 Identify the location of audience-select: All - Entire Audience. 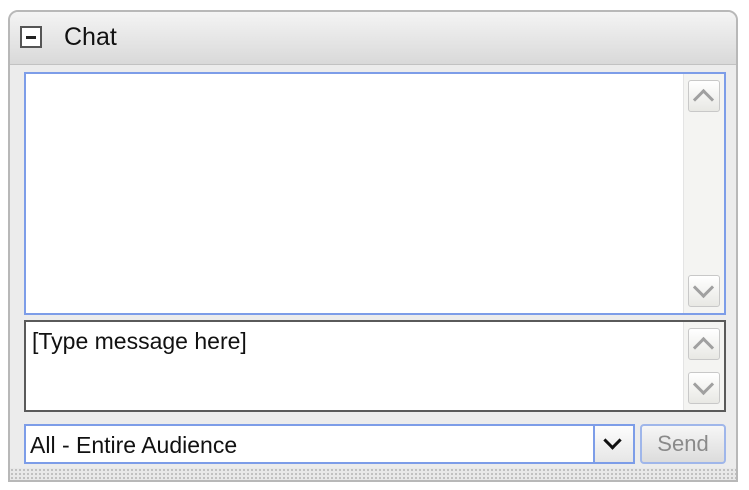
(329, 444).